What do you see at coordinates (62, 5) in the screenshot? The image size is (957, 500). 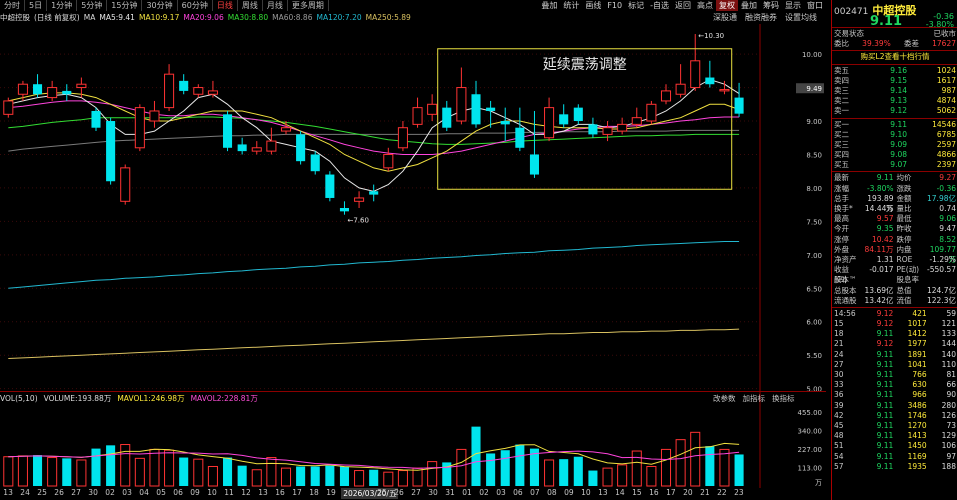 I see `tab-2: 1分钟` at bounding box center [62, 5].